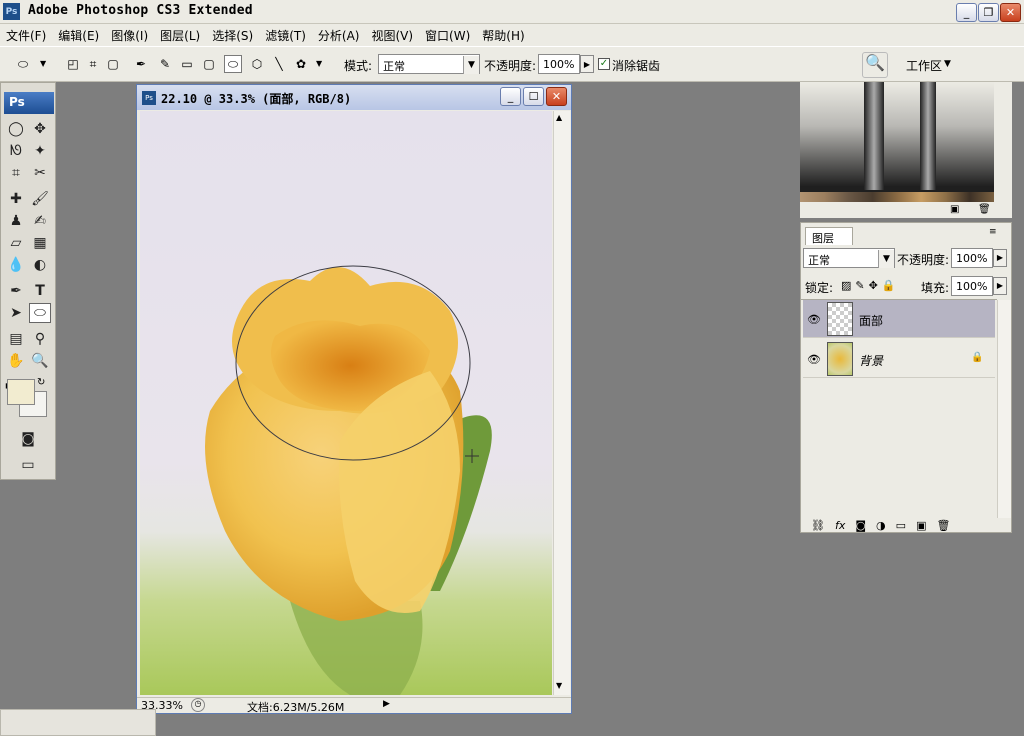  Describe the element at coordinates (41, 382) in the screenshot. I see `swap-colors-icon: ↻` at that location.